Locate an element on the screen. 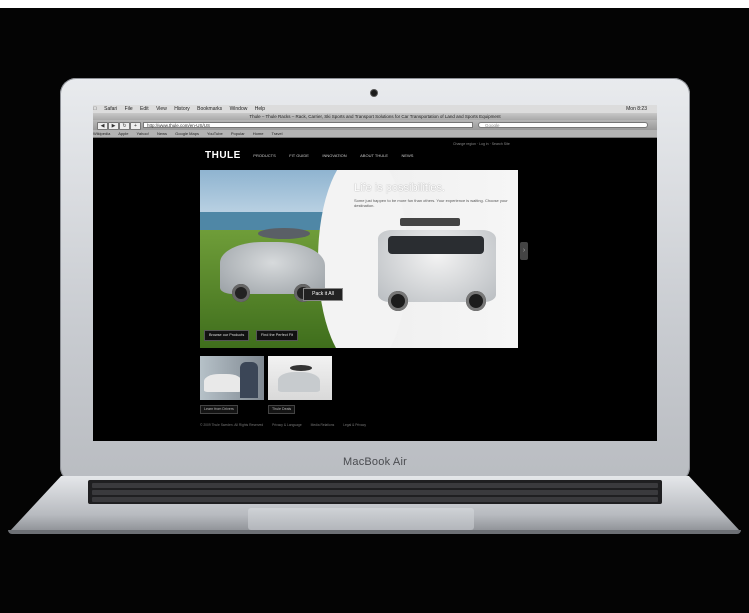 This screenshot has height=613, width=749. search-field: Google is located at coordinates (563, 125).